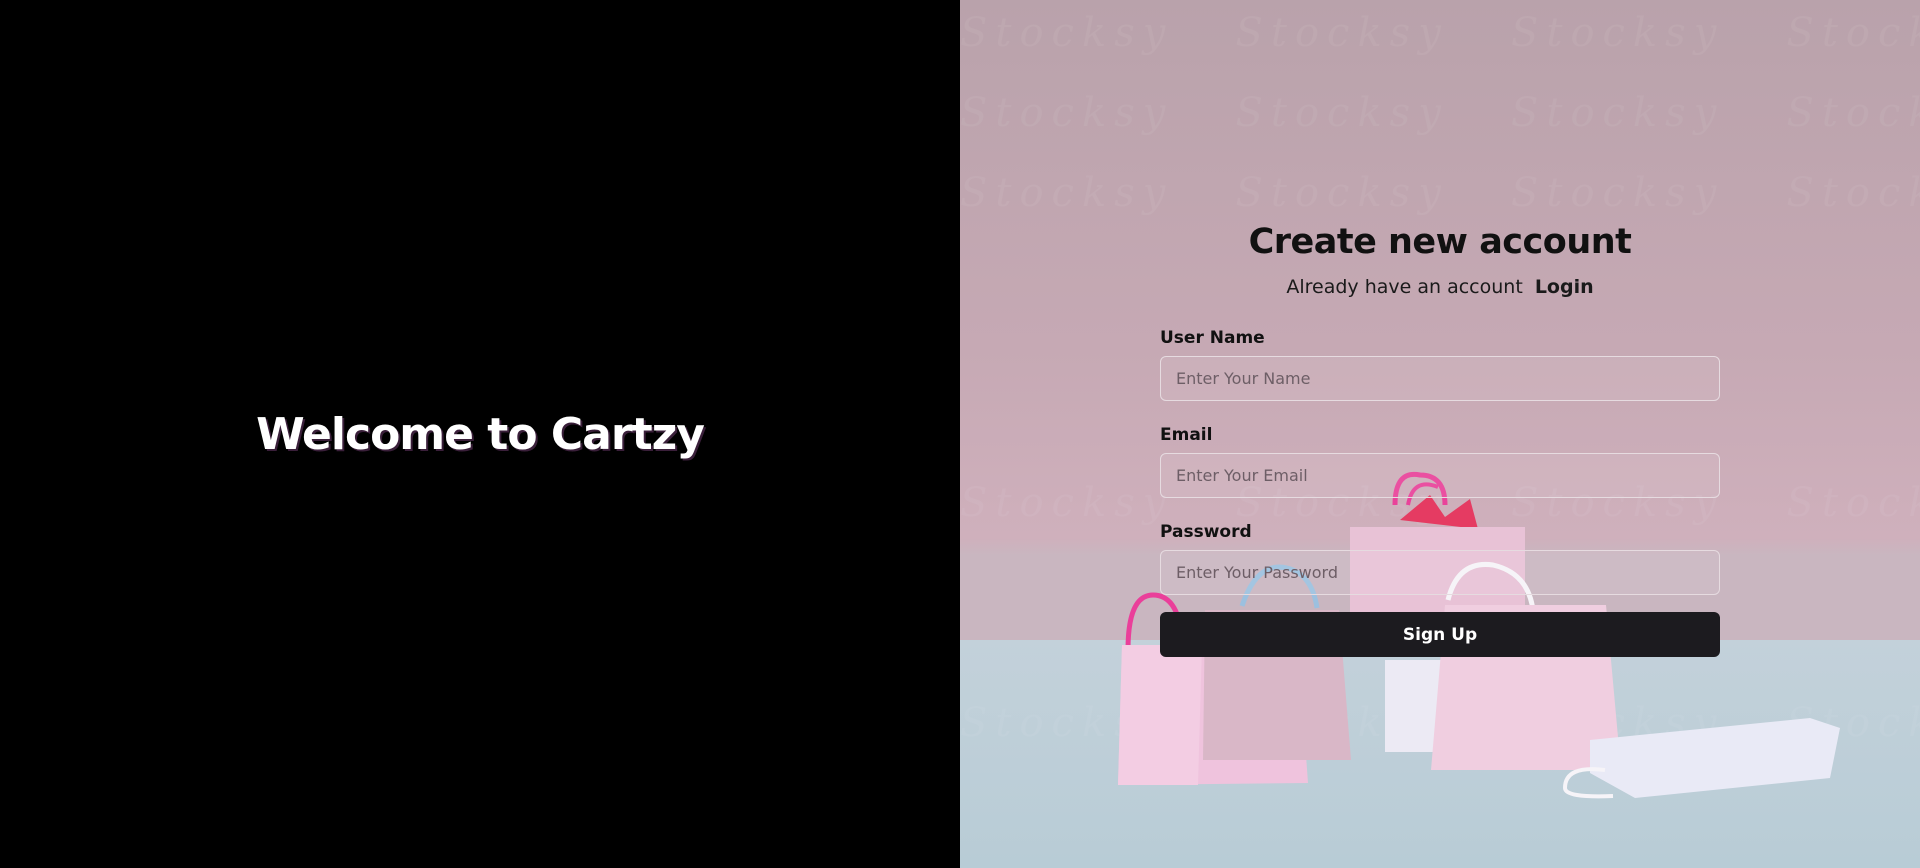 The height and width of the screenshot is (868, 1920). What do you see at coordinates (1212, 338) in the screenshot?
I see `username-label: User Name` at bounding box center [1212, 338].